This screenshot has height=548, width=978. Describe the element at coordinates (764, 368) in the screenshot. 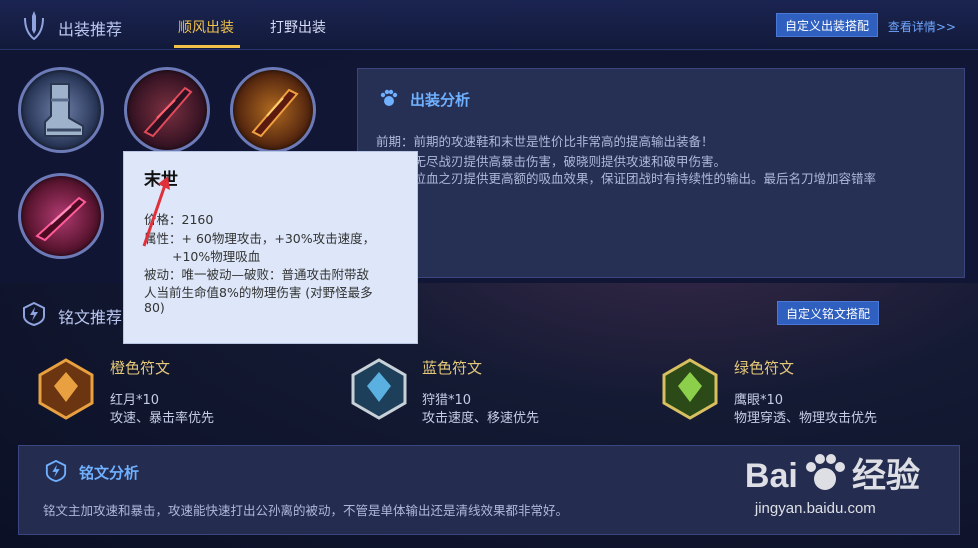

I see `green-rune-name: 绿色符文` at that location.